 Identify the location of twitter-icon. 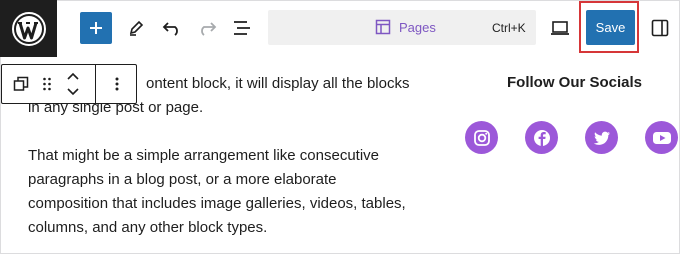
(601, 137).